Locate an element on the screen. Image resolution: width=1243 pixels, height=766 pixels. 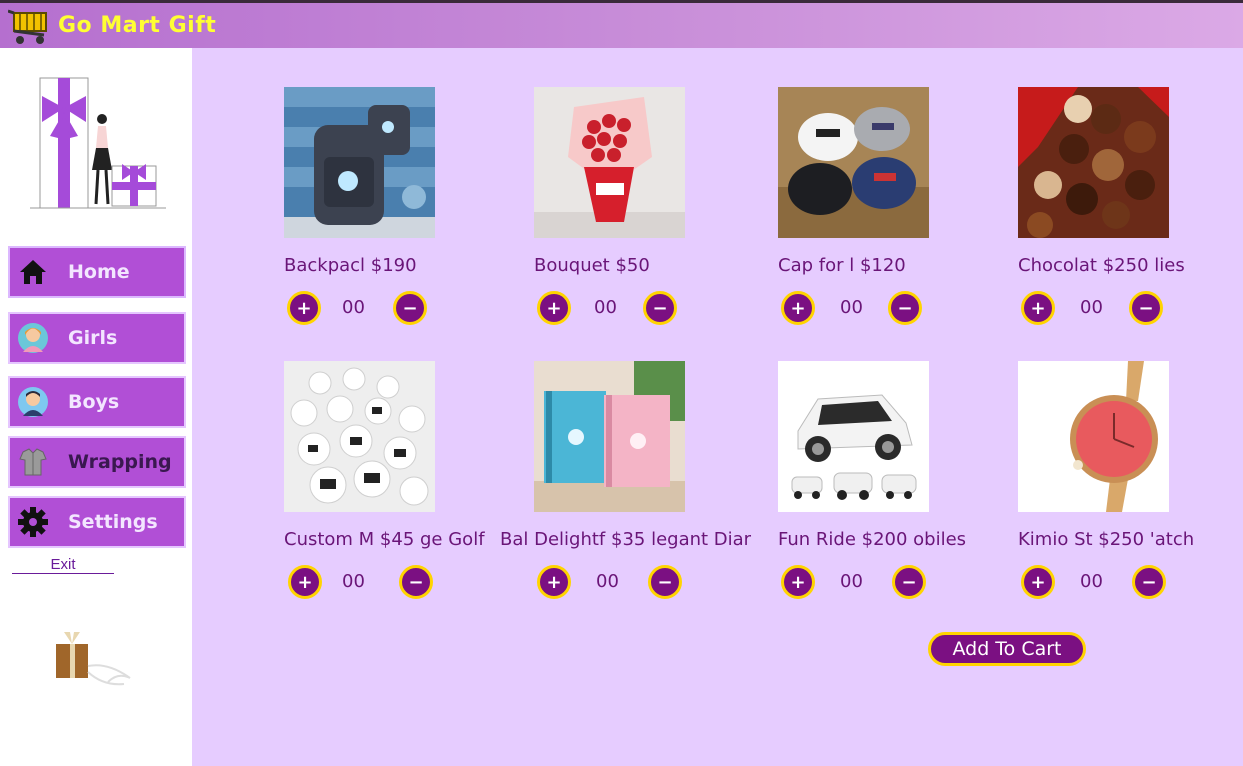
product-card: Backpacl $190 + 00 − is located at coordinates (394, 207).